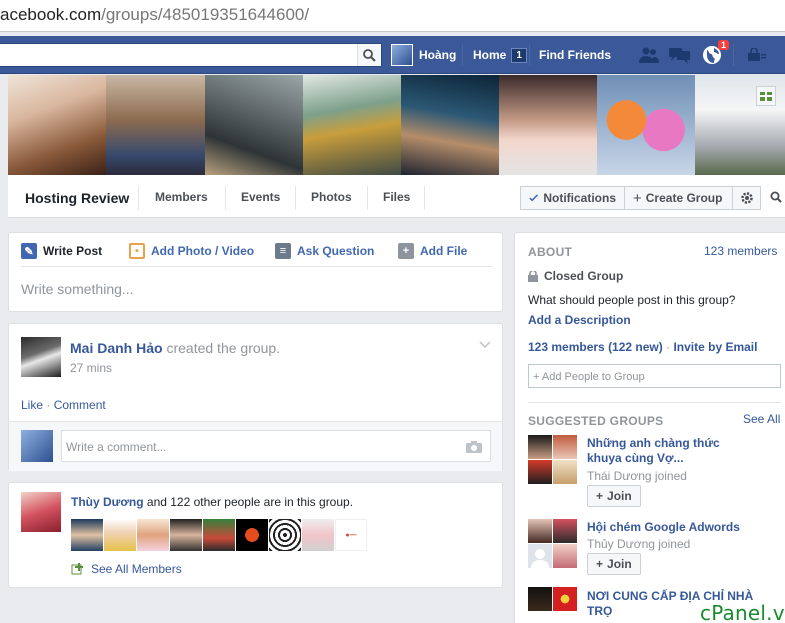 Image resolution: width=785 pixels, height=623 pixels. Describe the element at coordinates (331, 197) in the screenshot. I see `tab-photos: Photos` at that location.